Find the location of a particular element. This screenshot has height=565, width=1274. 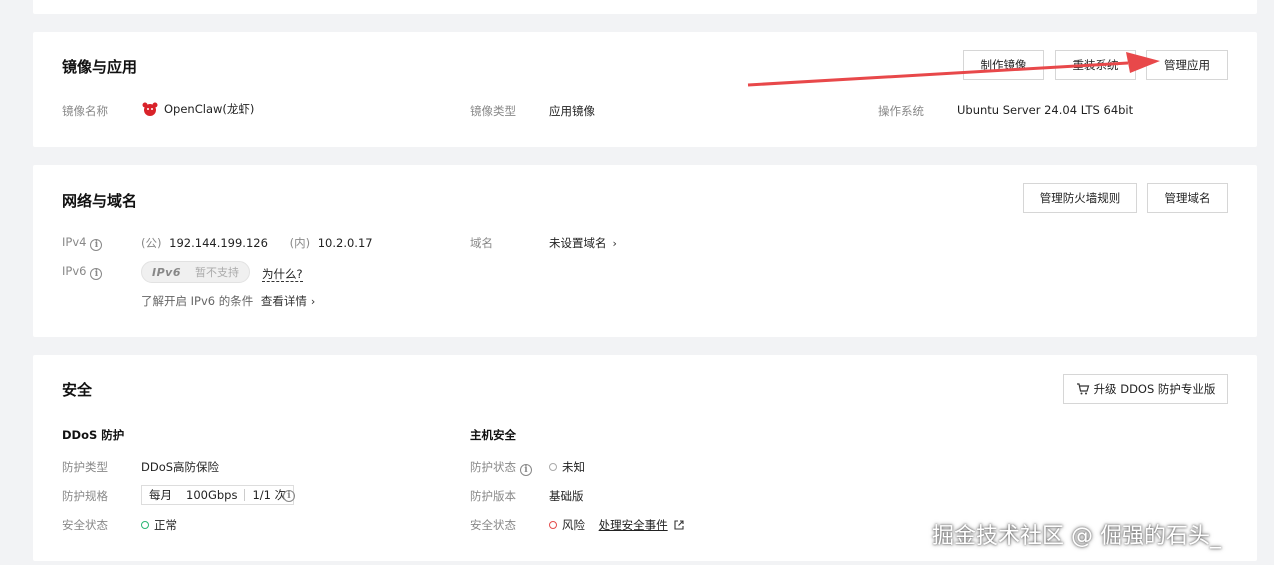

domain-value-text: 未设置域名 is located at coordinates (578, 243).